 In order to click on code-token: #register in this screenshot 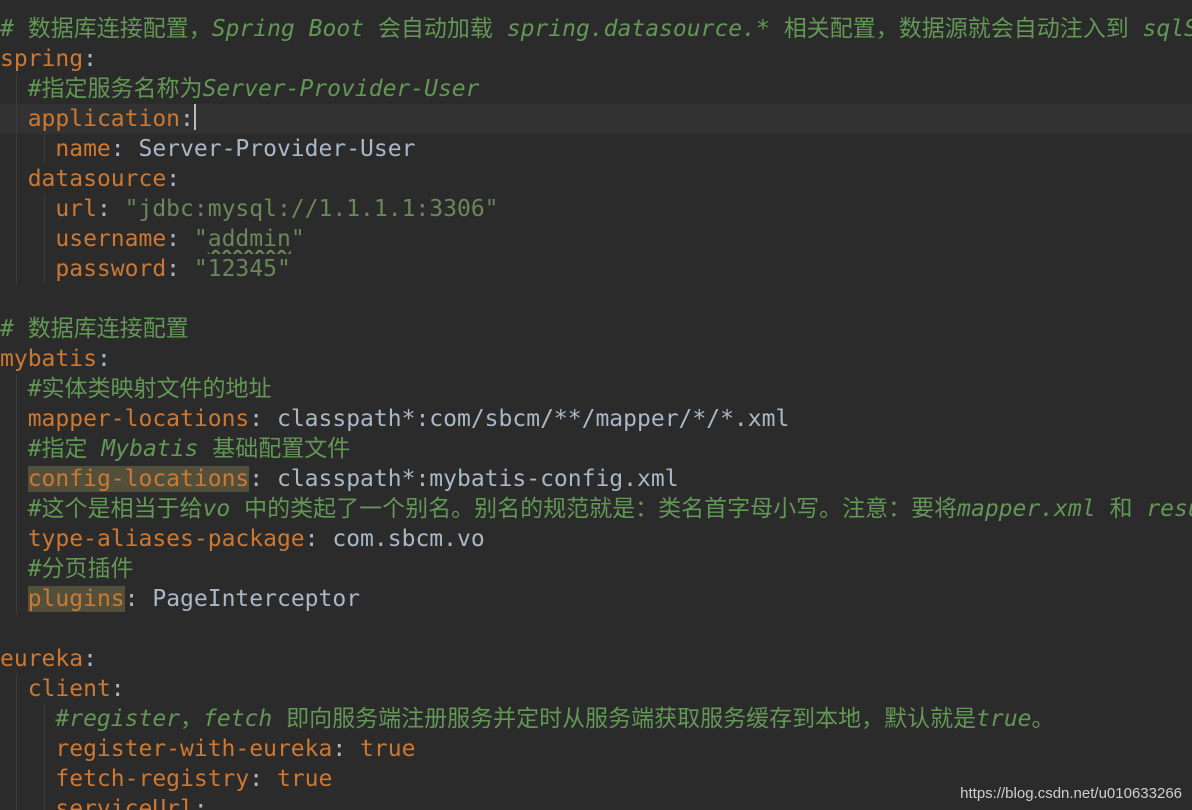, I will do `click(118, 719)`.